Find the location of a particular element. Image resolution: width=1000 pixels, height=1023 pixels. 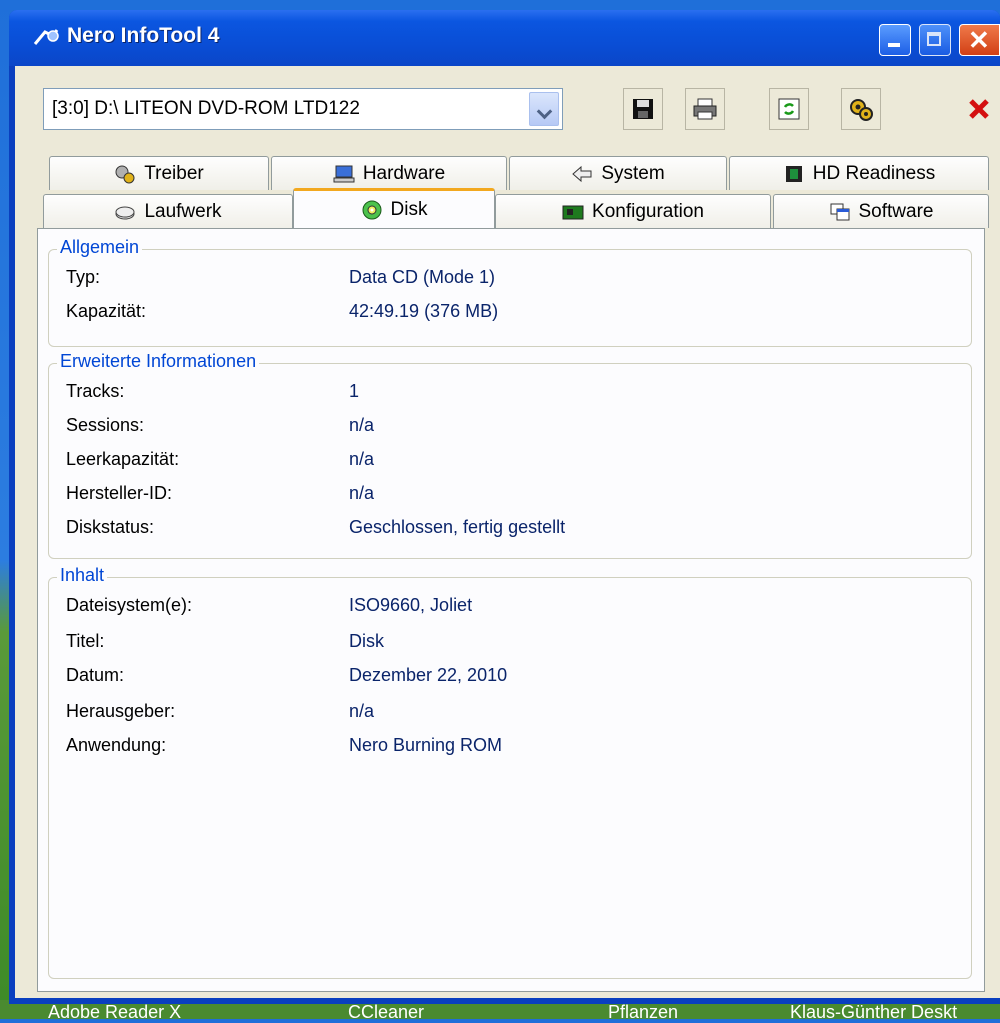

save-icon is located at coordinates (643, 109).